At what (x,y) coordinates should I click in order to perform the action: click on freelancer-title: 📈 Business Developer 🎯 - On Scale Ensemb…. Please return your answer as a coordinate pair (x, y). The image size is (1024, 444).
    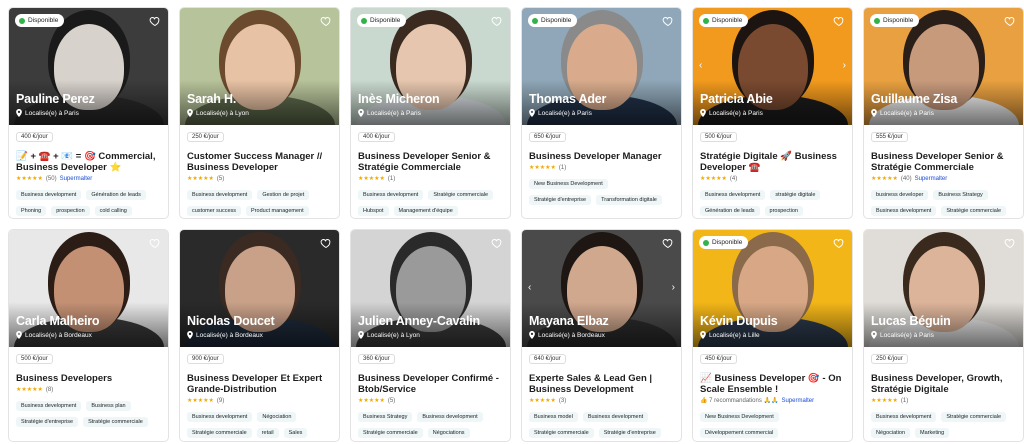
    Looking at the image, I should click on (772, 384).